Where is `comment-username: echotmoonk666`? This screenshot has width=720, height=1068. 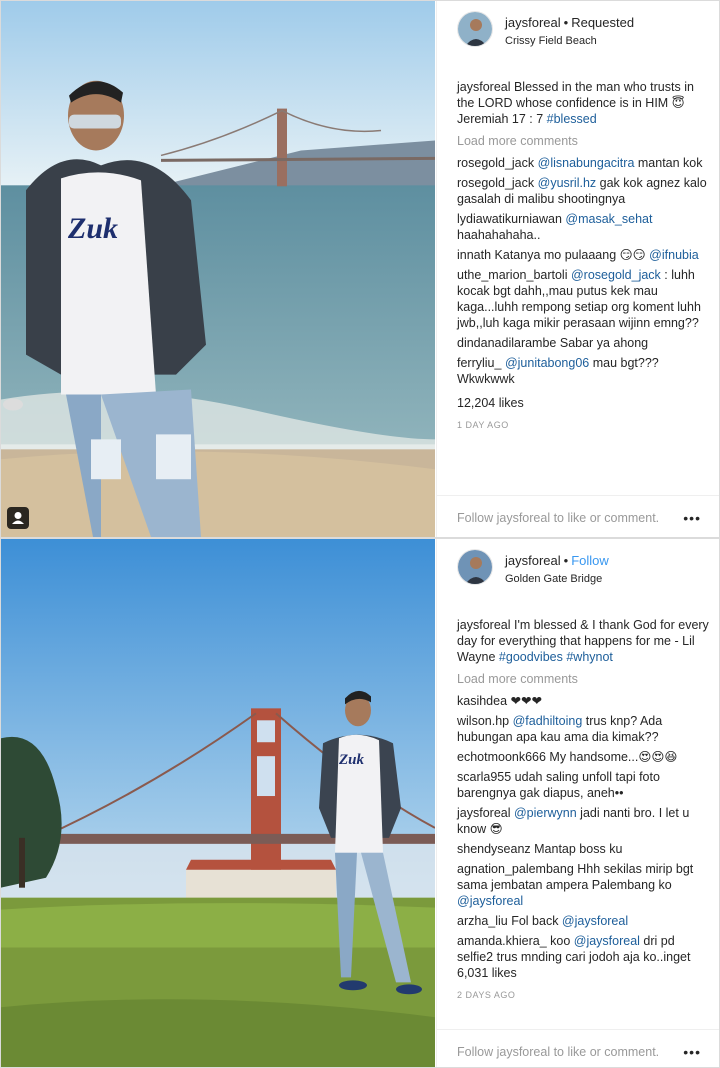 comment-username: echotmoonk666 is located at coordinates (501, 757).